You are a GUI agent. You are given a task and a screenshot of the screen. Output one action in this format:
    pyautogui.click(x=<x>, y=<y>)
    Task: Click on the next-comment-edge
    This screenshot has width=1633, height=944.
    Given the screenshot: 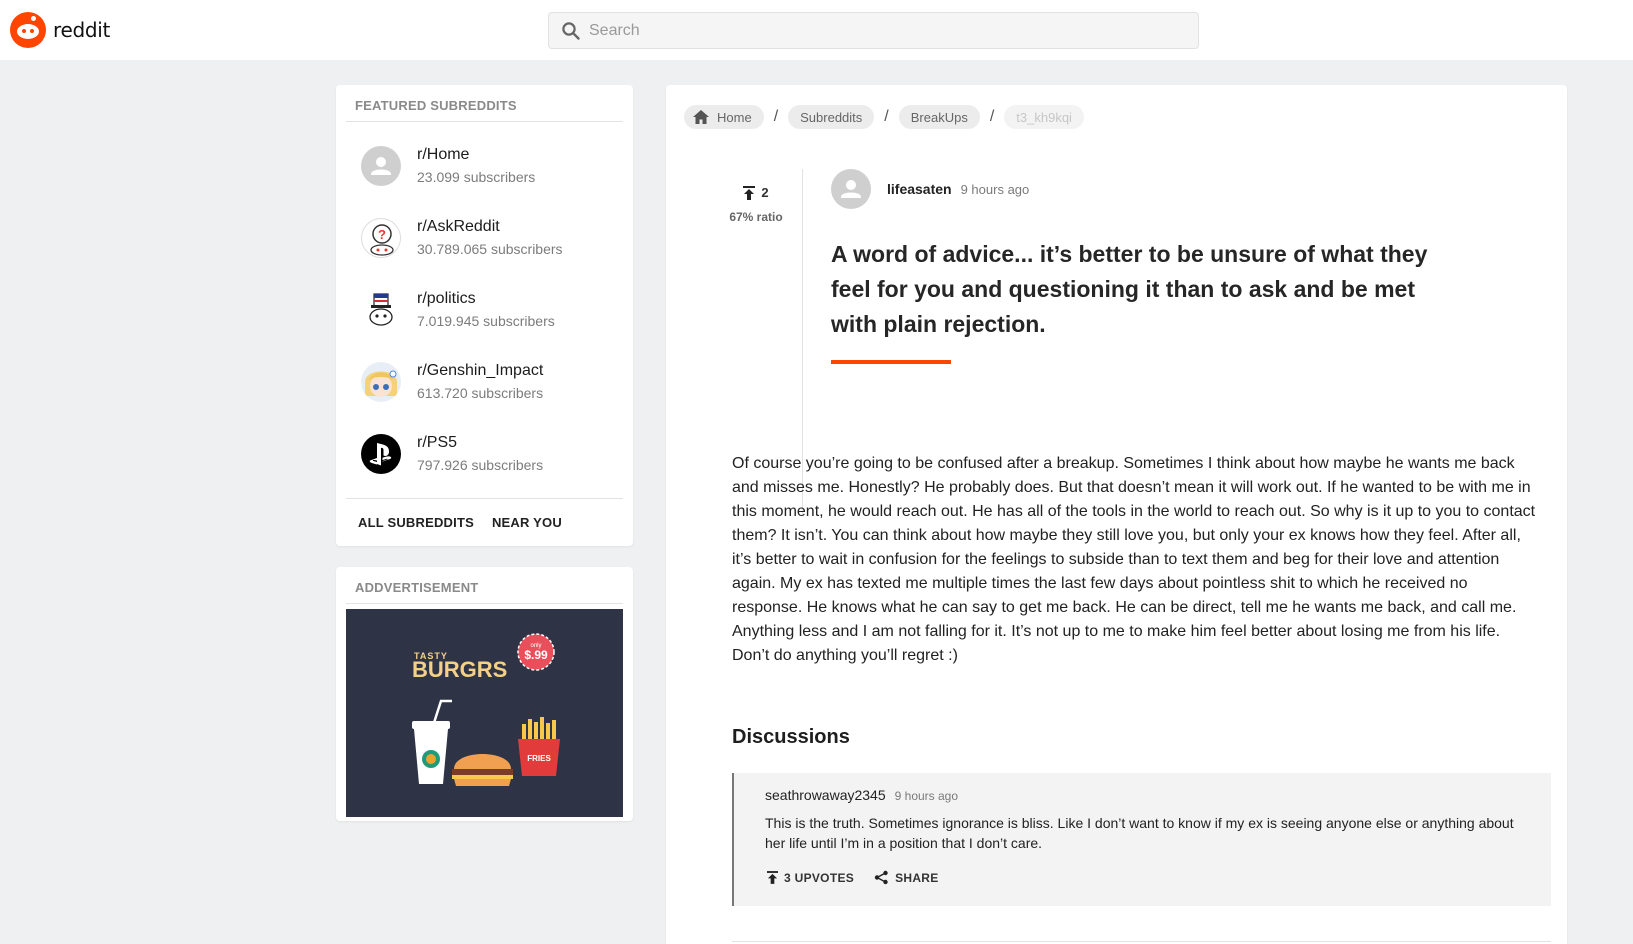 What is the action you would take?
    pyautogui.click(x=1141, y=941)
    